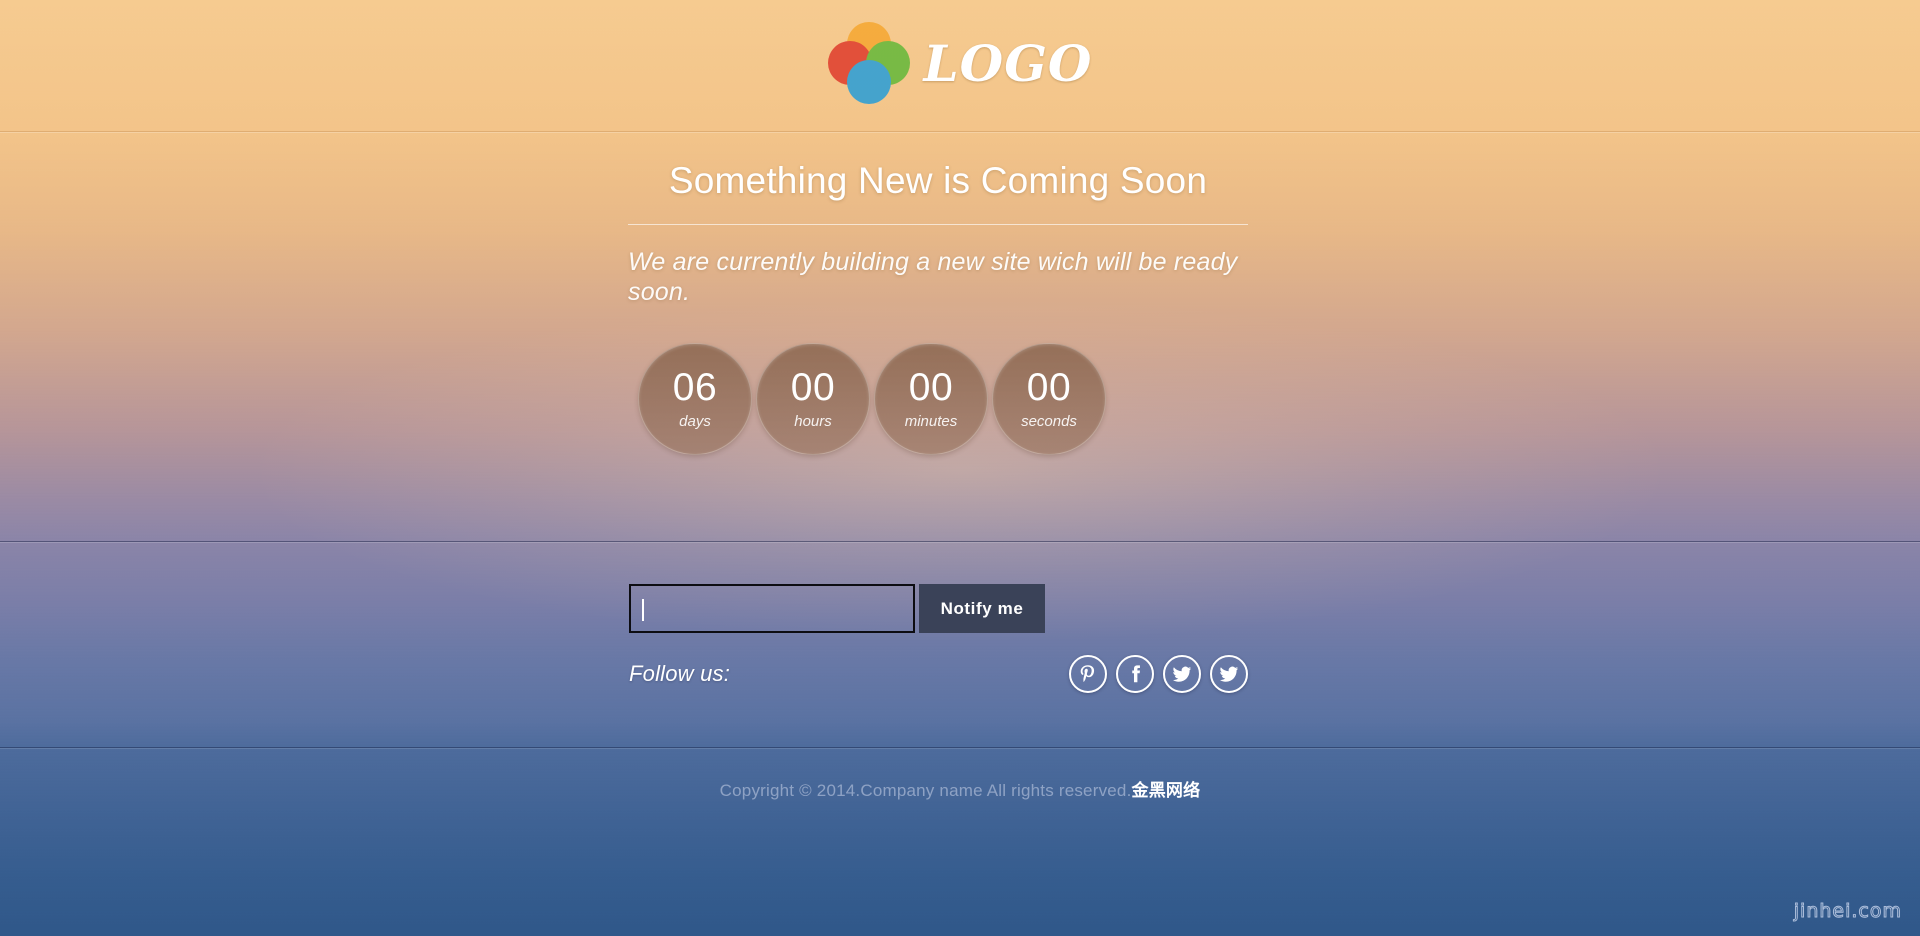  Describe the element at coordinates (1049, 421) in the screenshot. I see `countdown-seconds-label: seconds` at that location.